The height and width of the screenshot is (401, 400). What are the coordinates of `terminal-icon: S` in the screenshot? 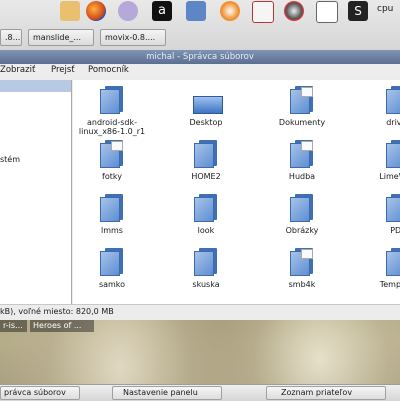 It's located at (358, 11).